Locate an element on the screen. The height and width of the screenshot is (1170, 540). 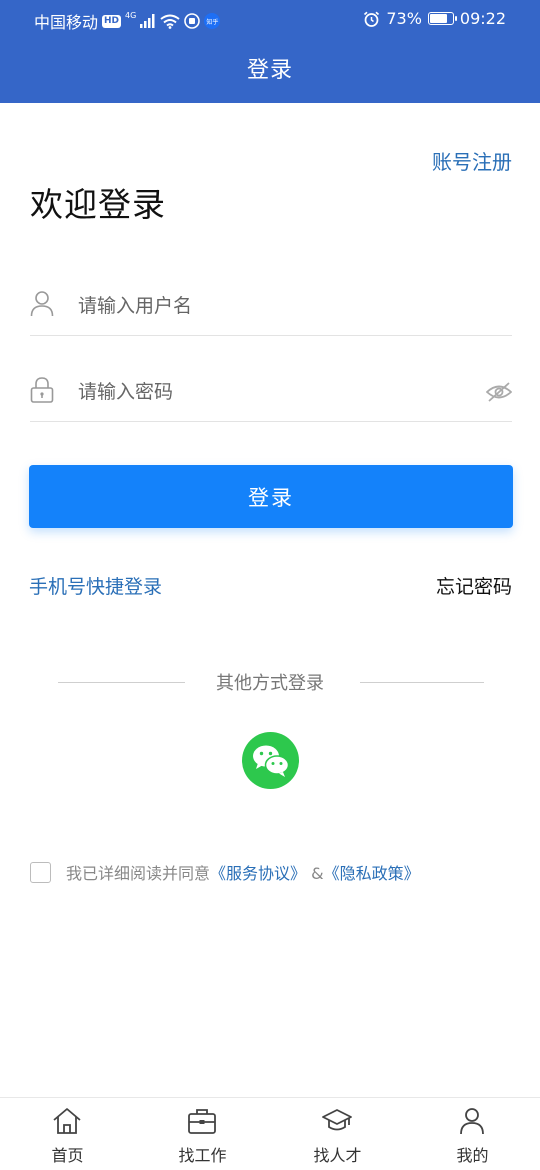
status-bar-left: 中国移动 HD 4G 知乎 is located at coordinates (127, 21).